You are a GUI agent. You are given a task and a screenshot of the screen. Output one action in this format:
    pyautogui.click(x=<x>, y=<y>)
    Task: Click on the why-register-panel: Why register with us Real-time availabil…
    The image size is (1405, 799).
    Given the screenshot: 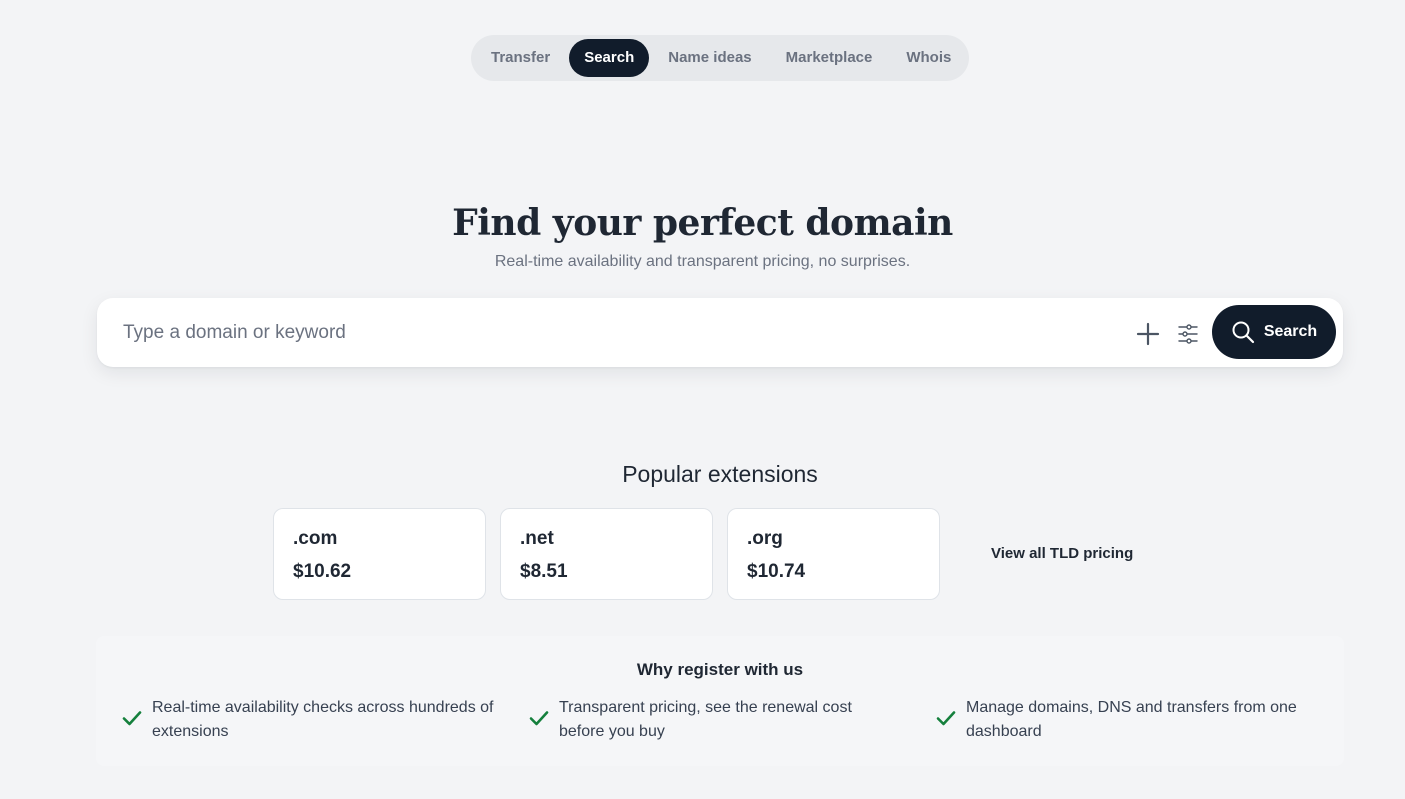 What is the action you would take?
    pyautogui.click(x=720, y=701)
    